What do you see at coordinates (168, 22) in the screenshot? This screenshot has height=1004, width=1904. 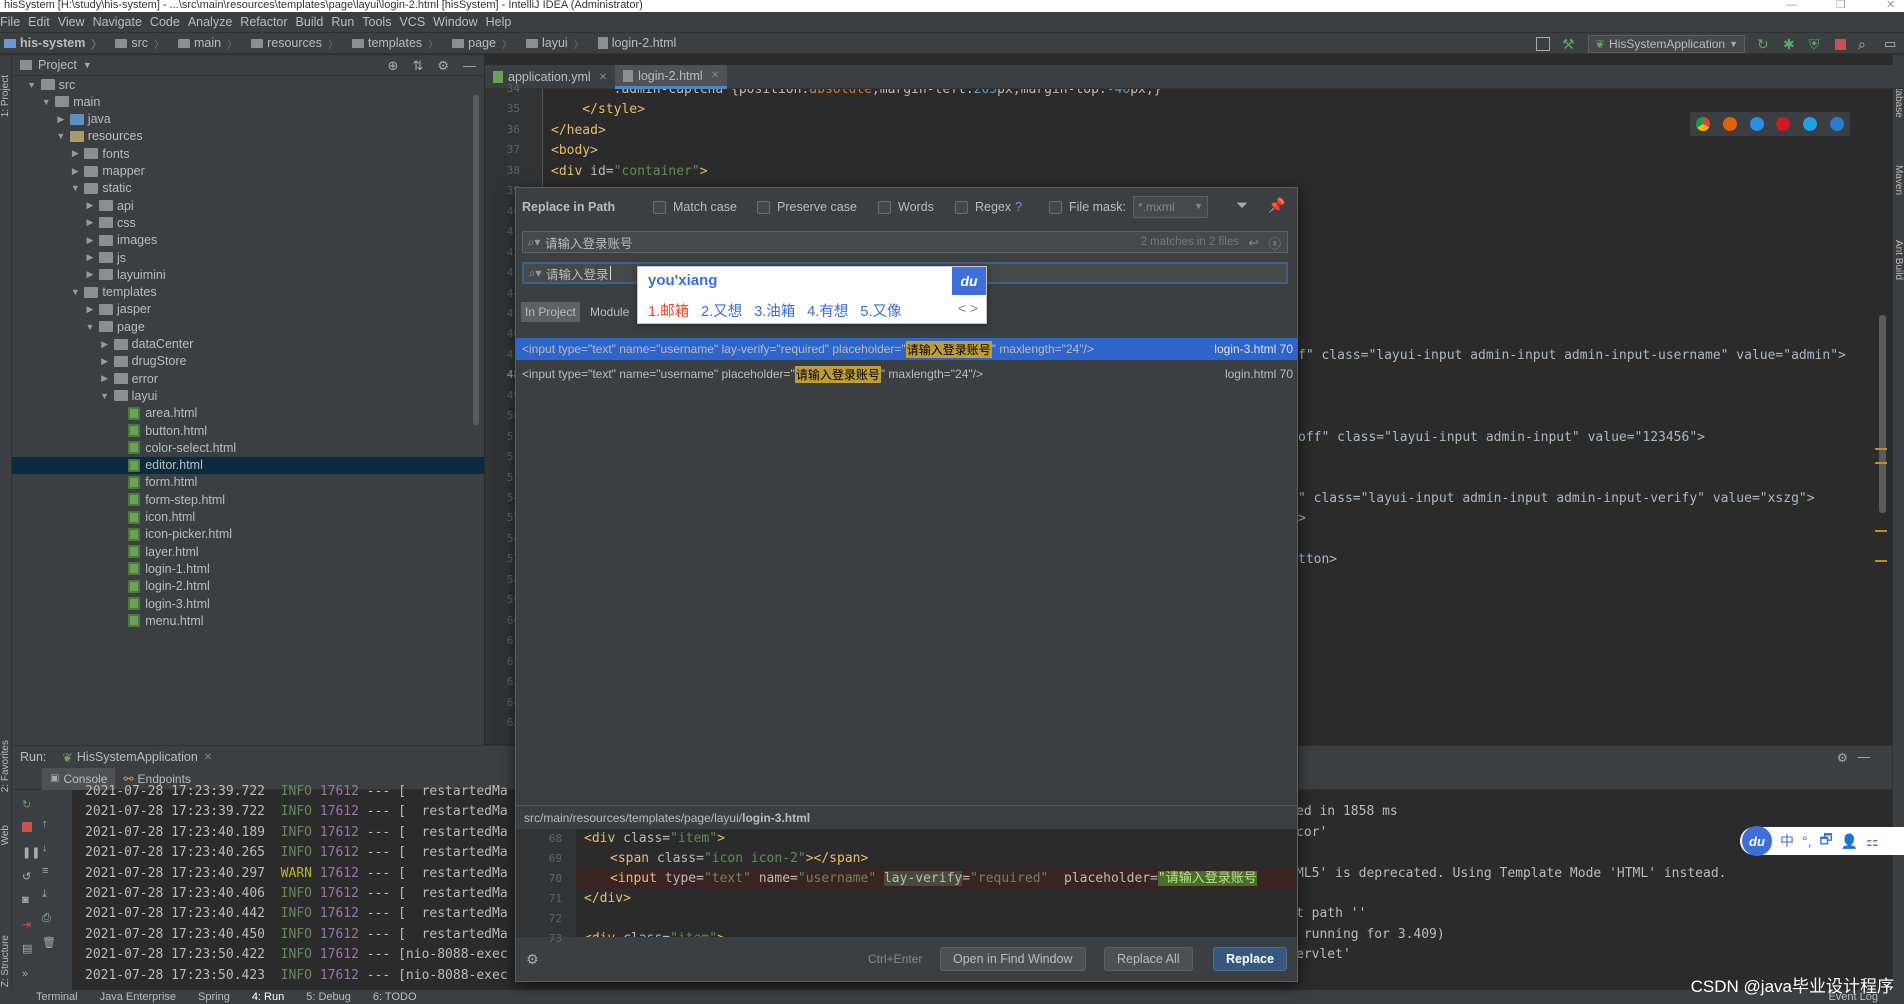 I see `menu-code: Code` at bounding box center [168, 22].